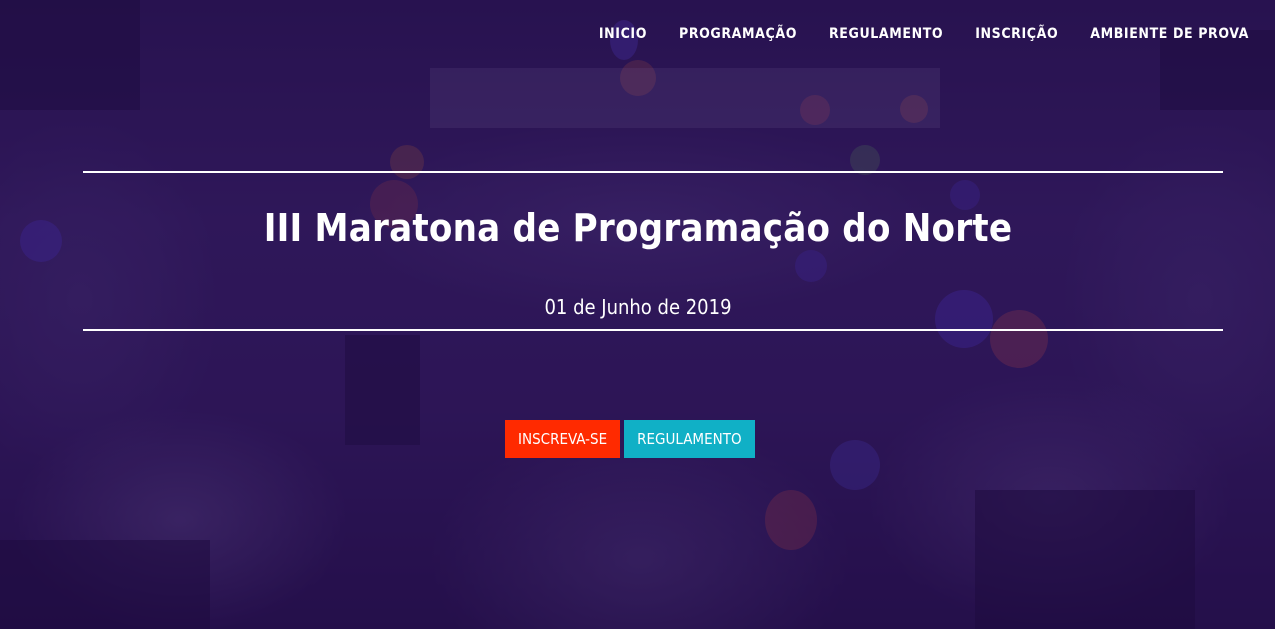 Image resolution: width=1275 pixels, height=629 pixels. What do you see at coordinates (653, 172) in the screenshot?
I see `title-top-divider` at bounding box center [653, 172].